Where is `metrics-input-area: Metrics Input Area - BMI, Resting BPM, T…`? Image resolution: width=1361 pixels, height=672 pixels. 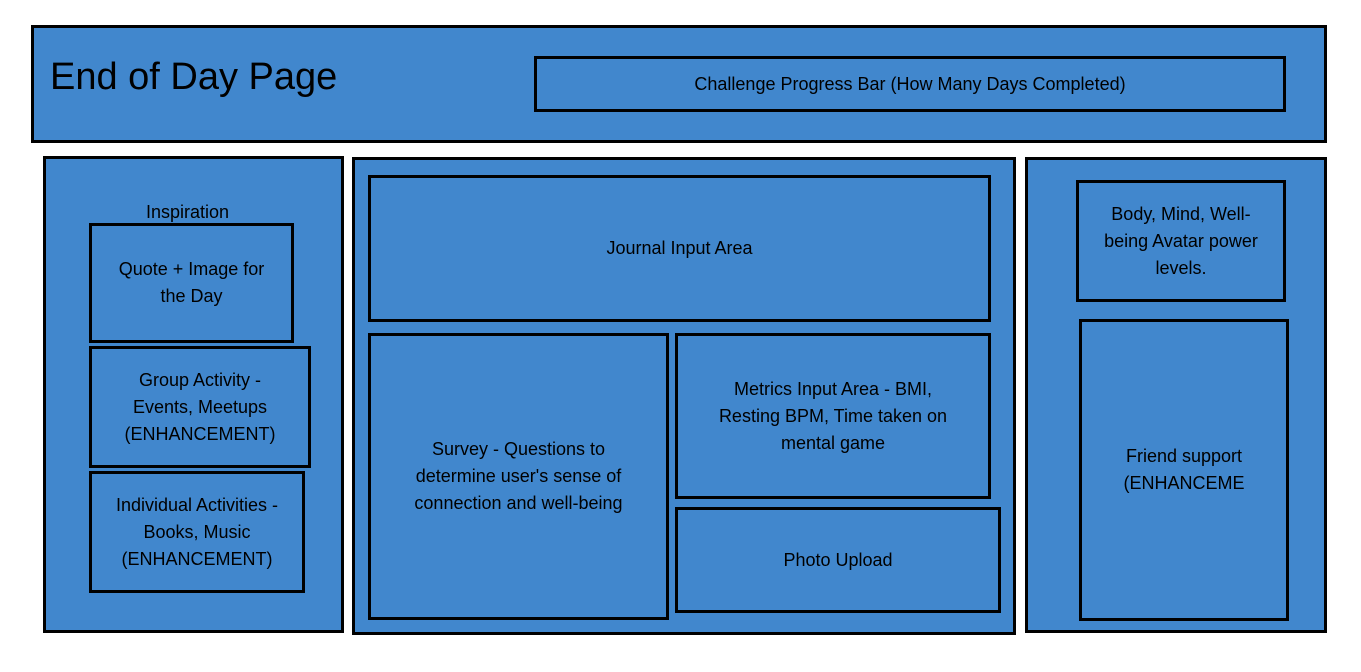 metrics-input-area: Metrics Input Area - BMI, Resting BPM, T… is located at coordinates (833, 416).